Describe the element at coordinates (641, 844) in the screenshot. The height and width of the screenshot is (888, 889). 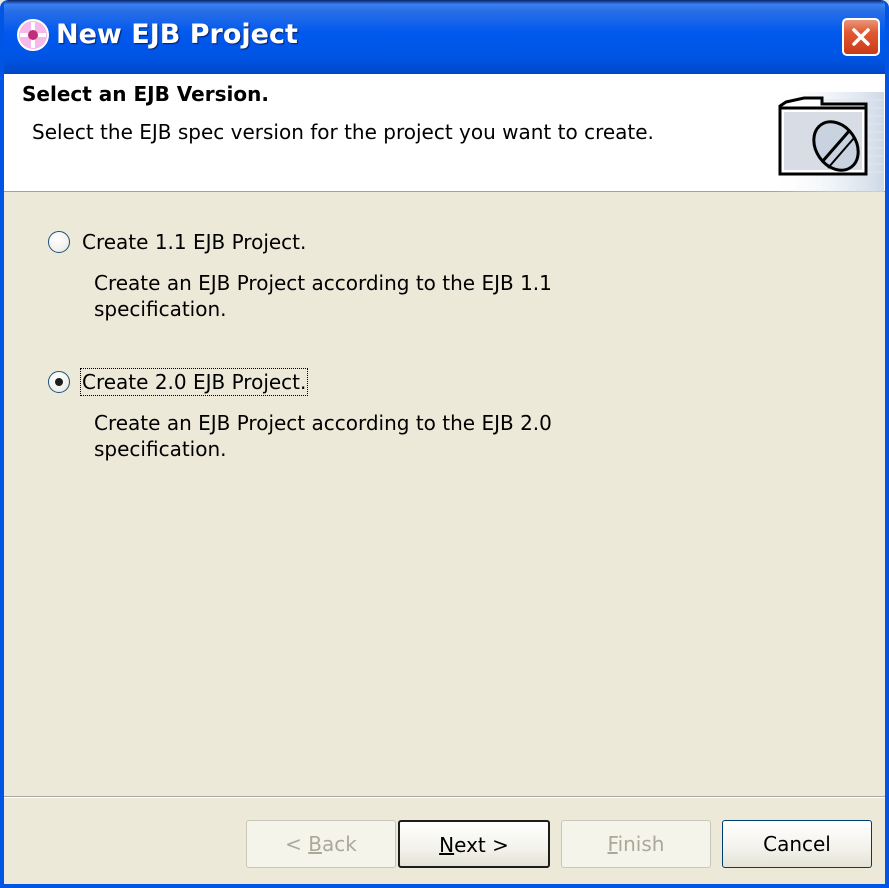
I see `finish-rest: inish` at that location.